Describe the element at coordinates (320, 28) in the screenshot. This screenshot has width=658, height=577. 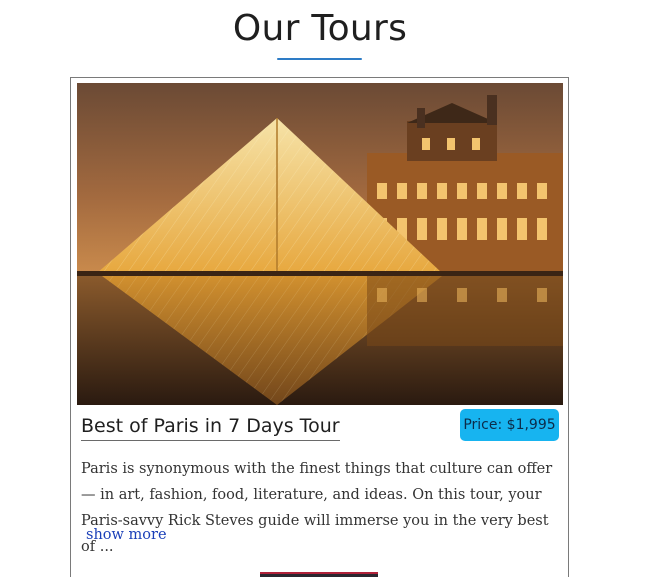
I see `section-heading: Our Tours` at that location.